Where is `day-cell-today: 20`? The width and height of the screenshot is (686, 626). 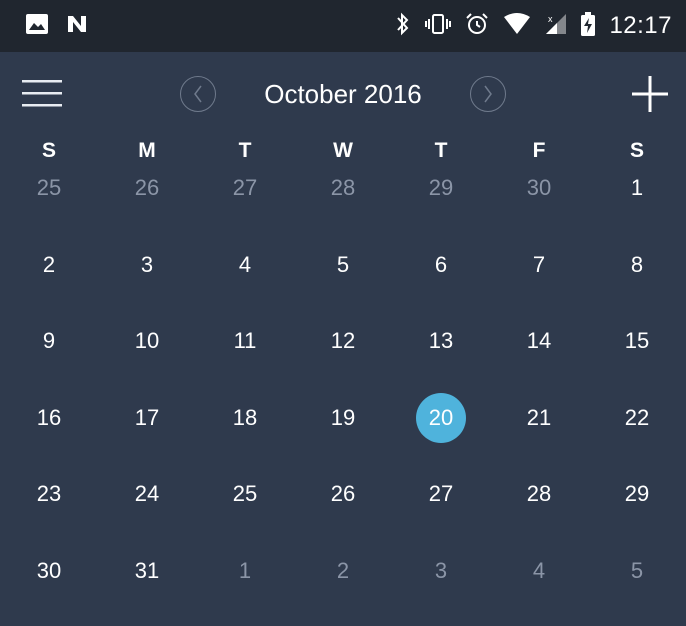 day-cell-today: 20 is located at coordinates (441, 432).